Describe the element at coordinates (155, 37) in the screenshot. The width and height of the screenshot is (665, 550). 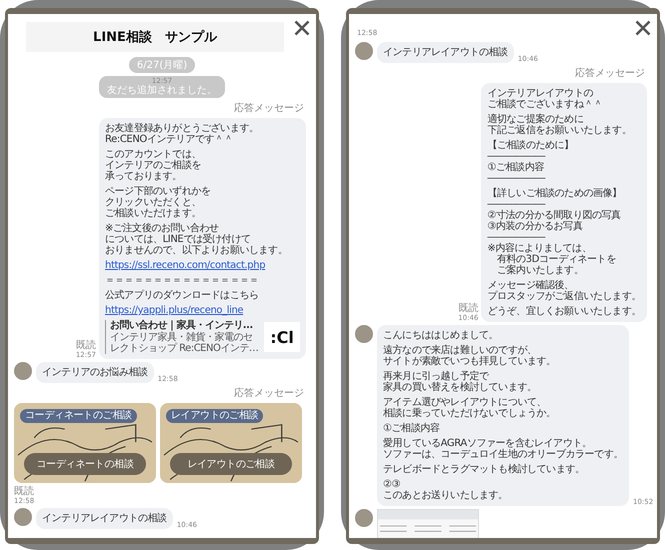
I see `chat-title: LINE相談 サンプル` at that location.